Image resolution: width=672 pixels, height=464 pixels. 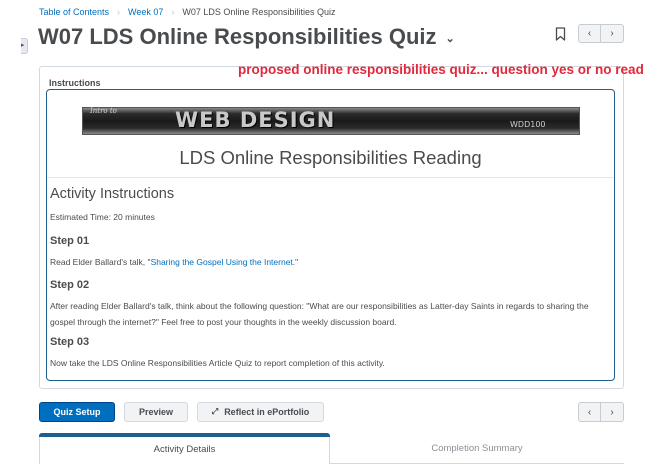 I want to click on bookmark-icon, so click(x=560, y=34).